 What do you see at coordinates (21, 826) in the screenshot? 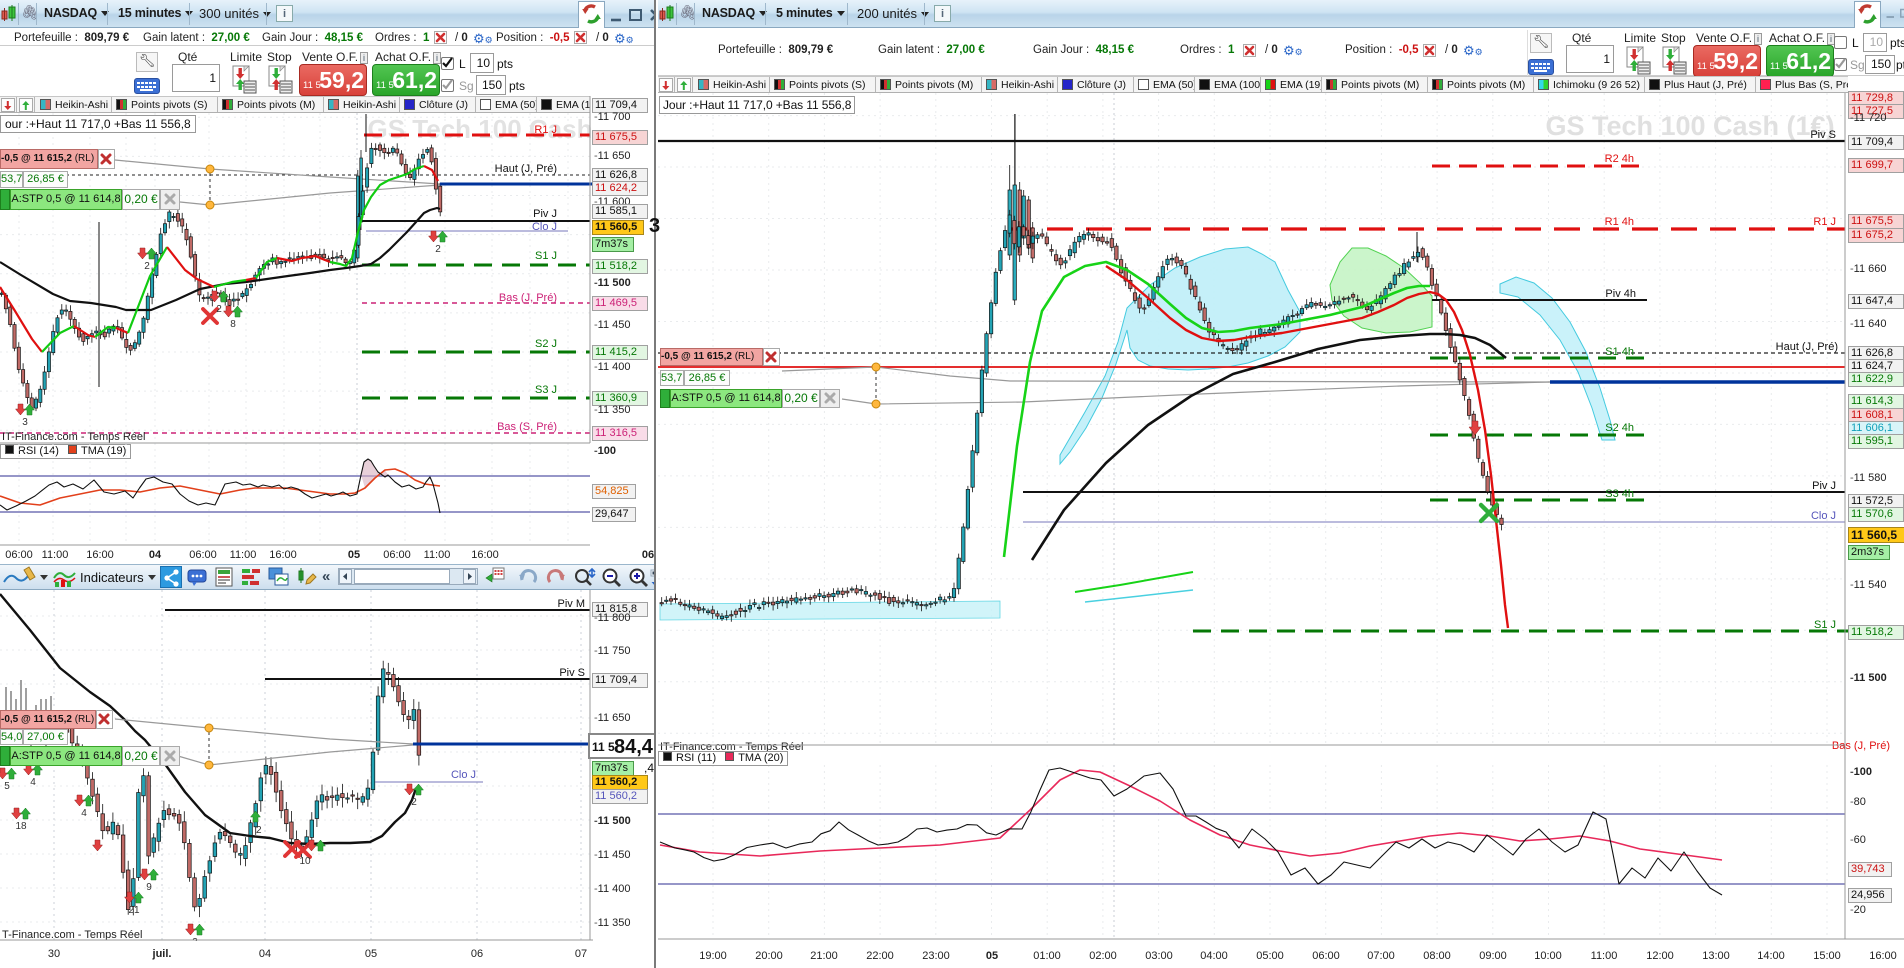
I see `svg-text: 18` at bounding box center [21, 826].